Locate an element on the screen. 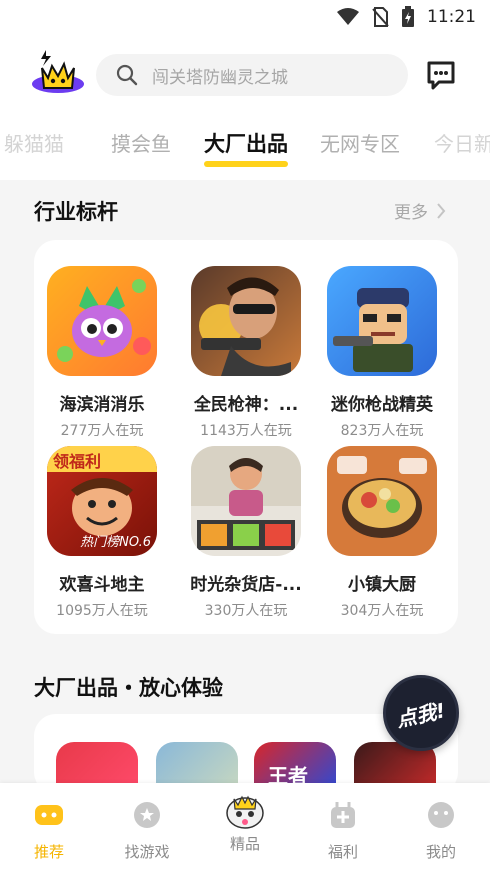  nav-recommend: 推荐 is located at coordinates (49, 831).